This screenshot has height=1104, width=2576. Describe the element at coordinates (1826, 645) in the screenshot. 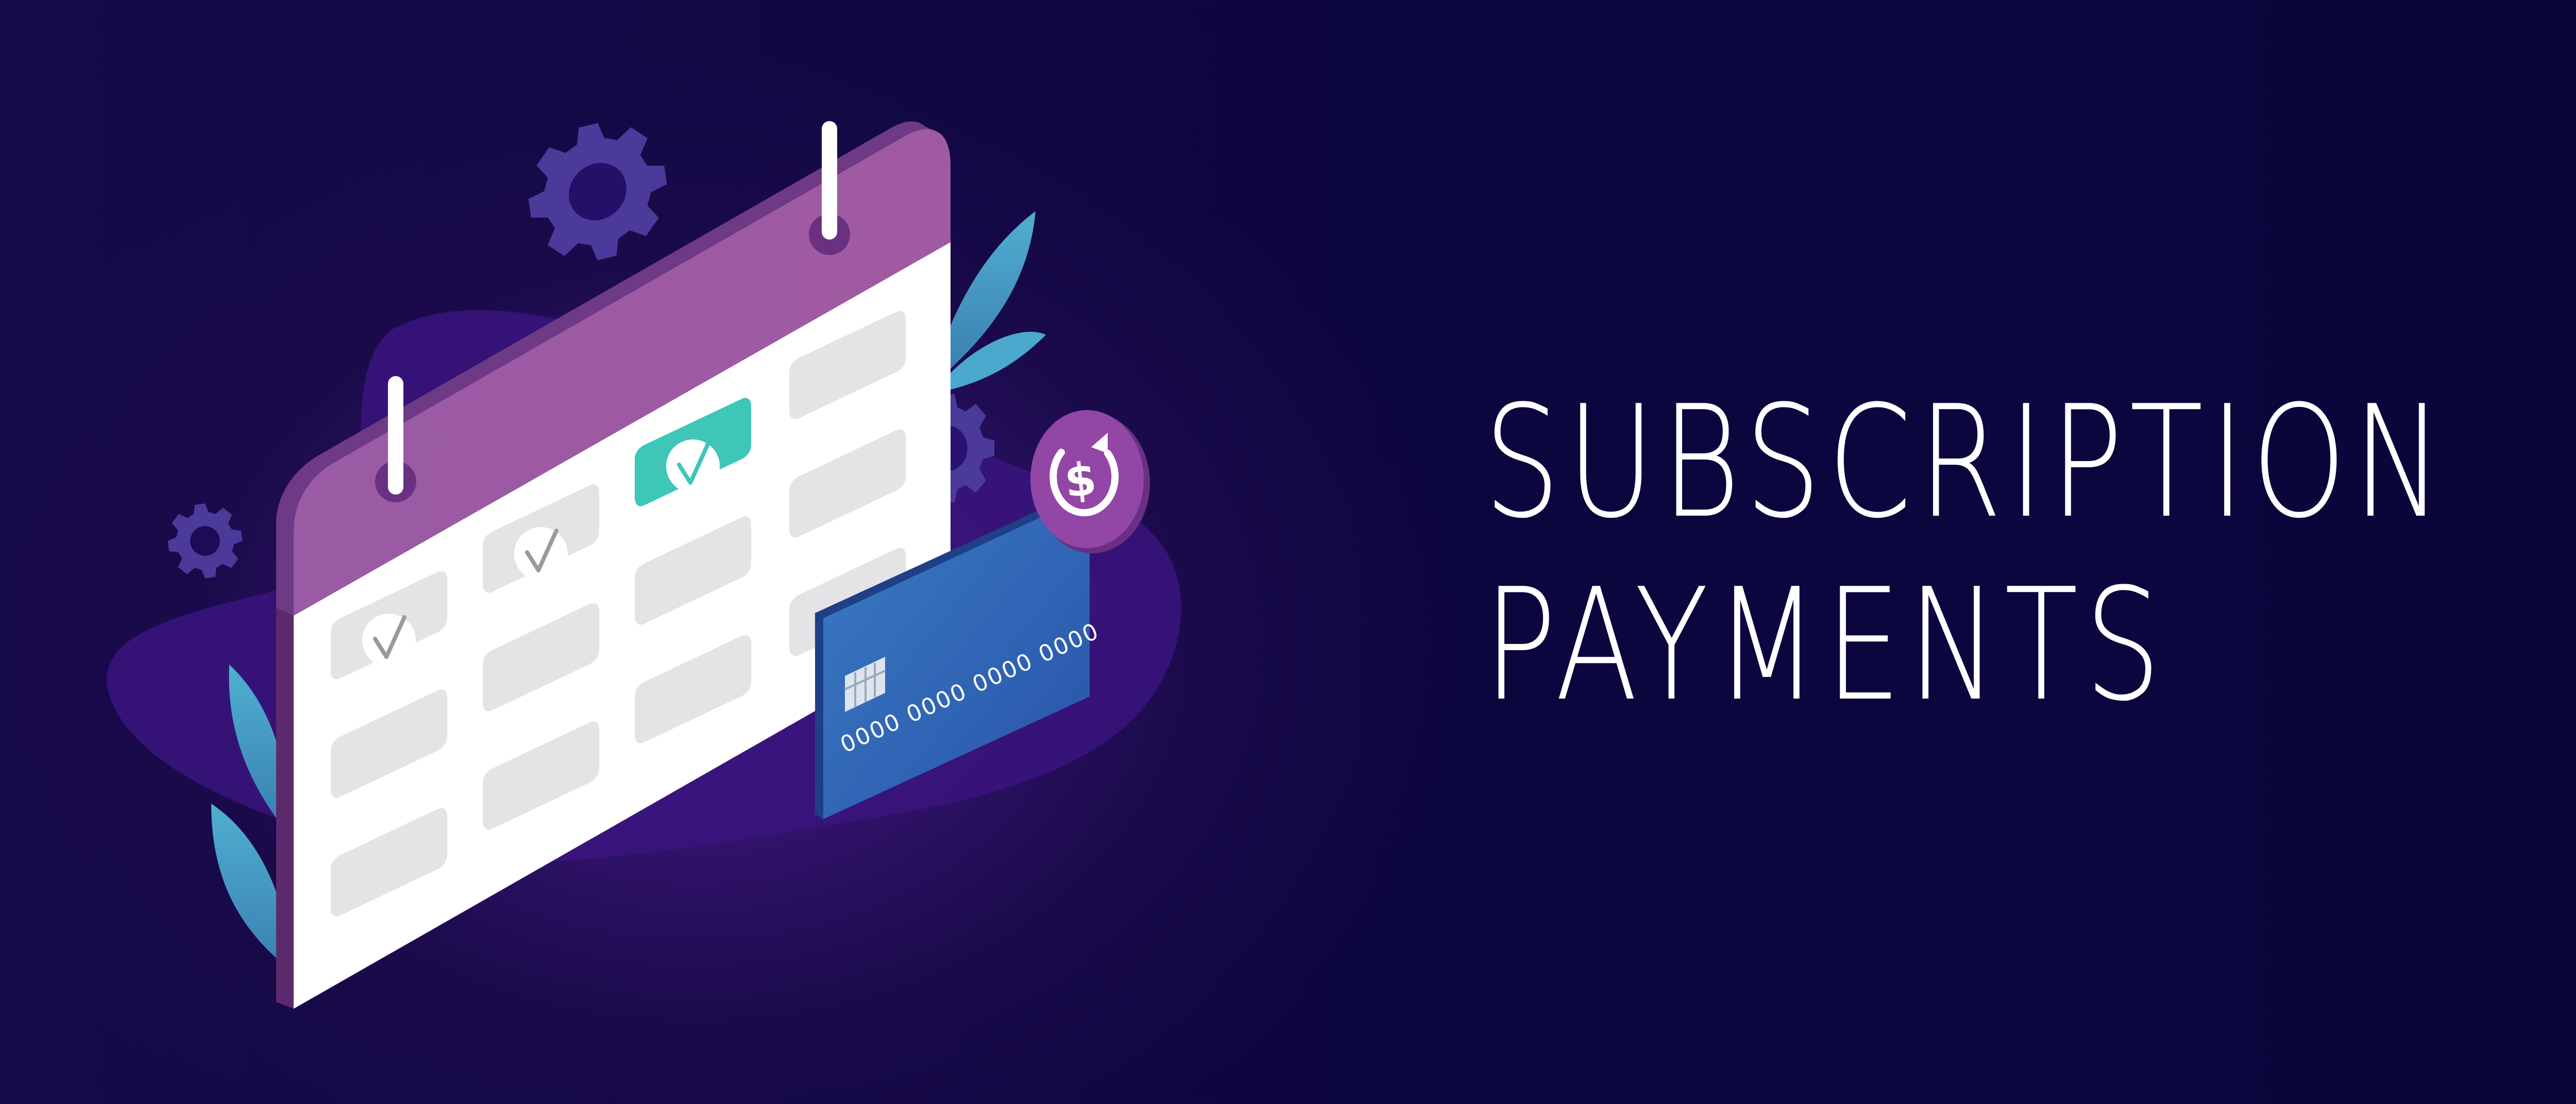

I see `headline-line-2: PAYMENTS` at that location.